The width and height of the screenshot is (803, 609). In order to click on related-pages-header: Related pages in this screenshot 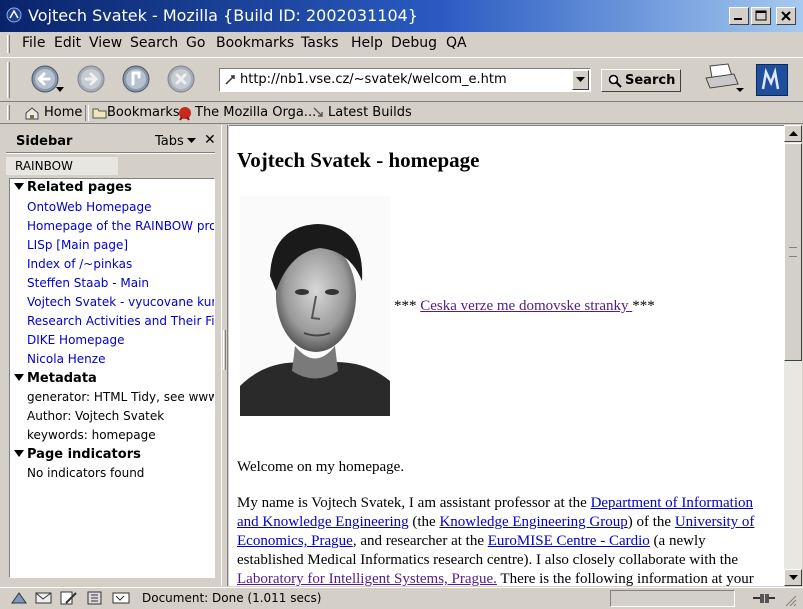, I will do `click(73, 187)`.